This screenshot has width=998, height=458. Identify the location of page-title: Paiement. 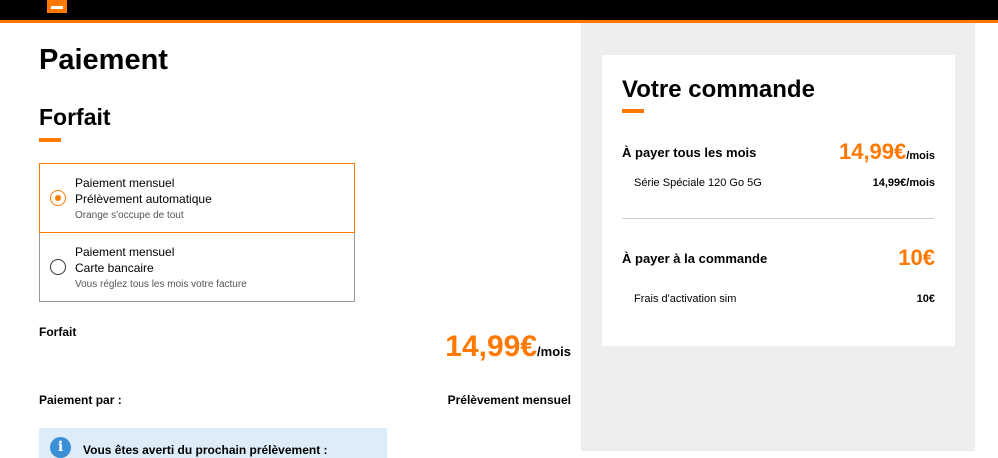
(103, 60).